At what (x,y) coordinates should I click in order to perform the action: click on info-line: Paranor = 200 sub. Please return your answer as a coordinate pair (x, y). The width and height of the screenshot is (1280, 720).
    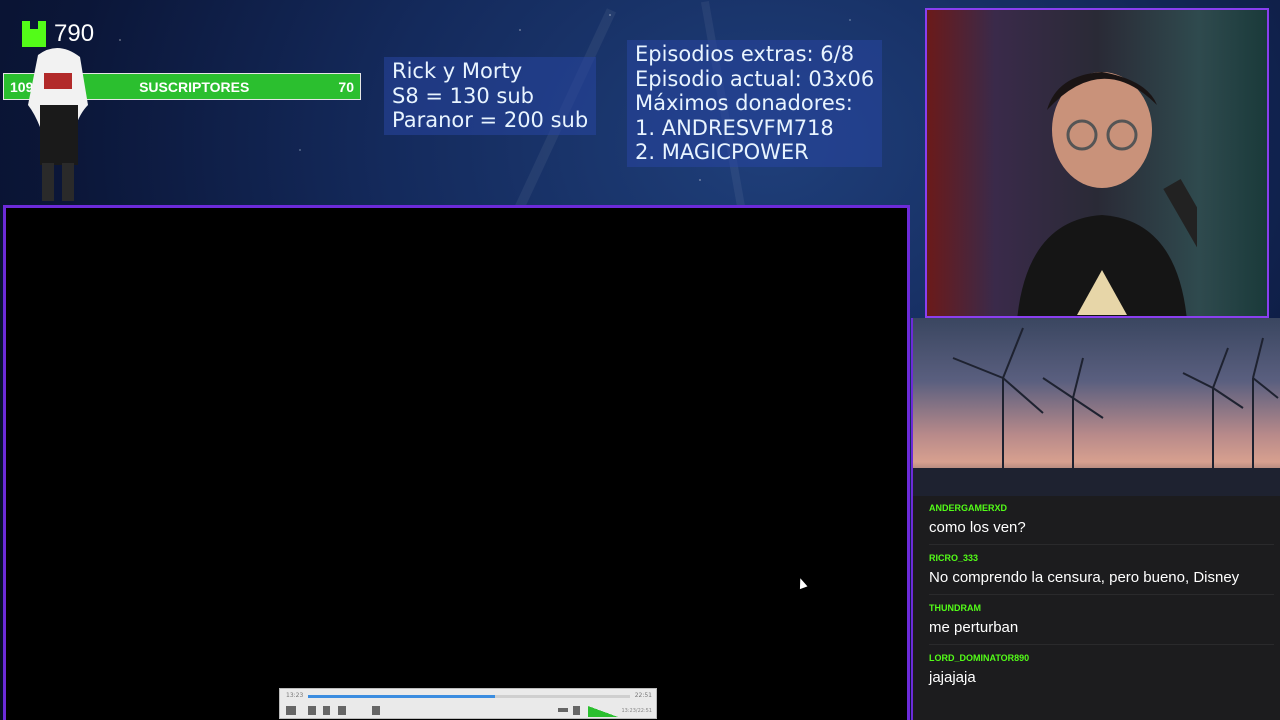
    Looking at the image, I should click on (490, 120).